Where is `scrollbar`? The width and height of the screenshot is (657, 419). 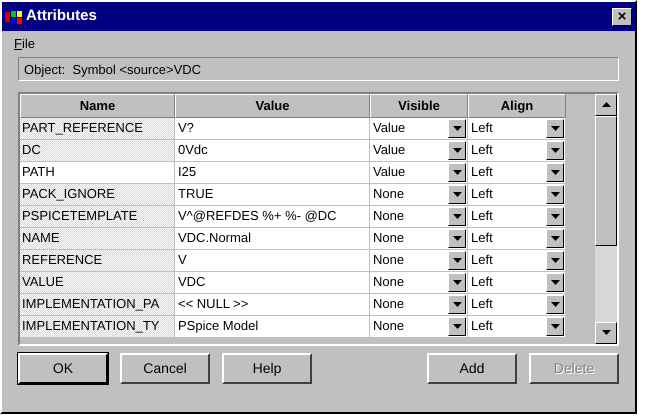
scrollbar is located at coordinates (606, 219).